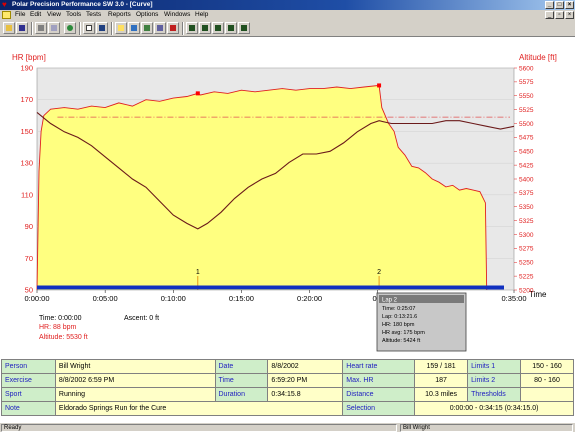 The width and height of the screenshot is (575, 432). Describe the element at coordinates (494, 366) in the screenshot. I see `limits1-label: Limits 1` at that location.